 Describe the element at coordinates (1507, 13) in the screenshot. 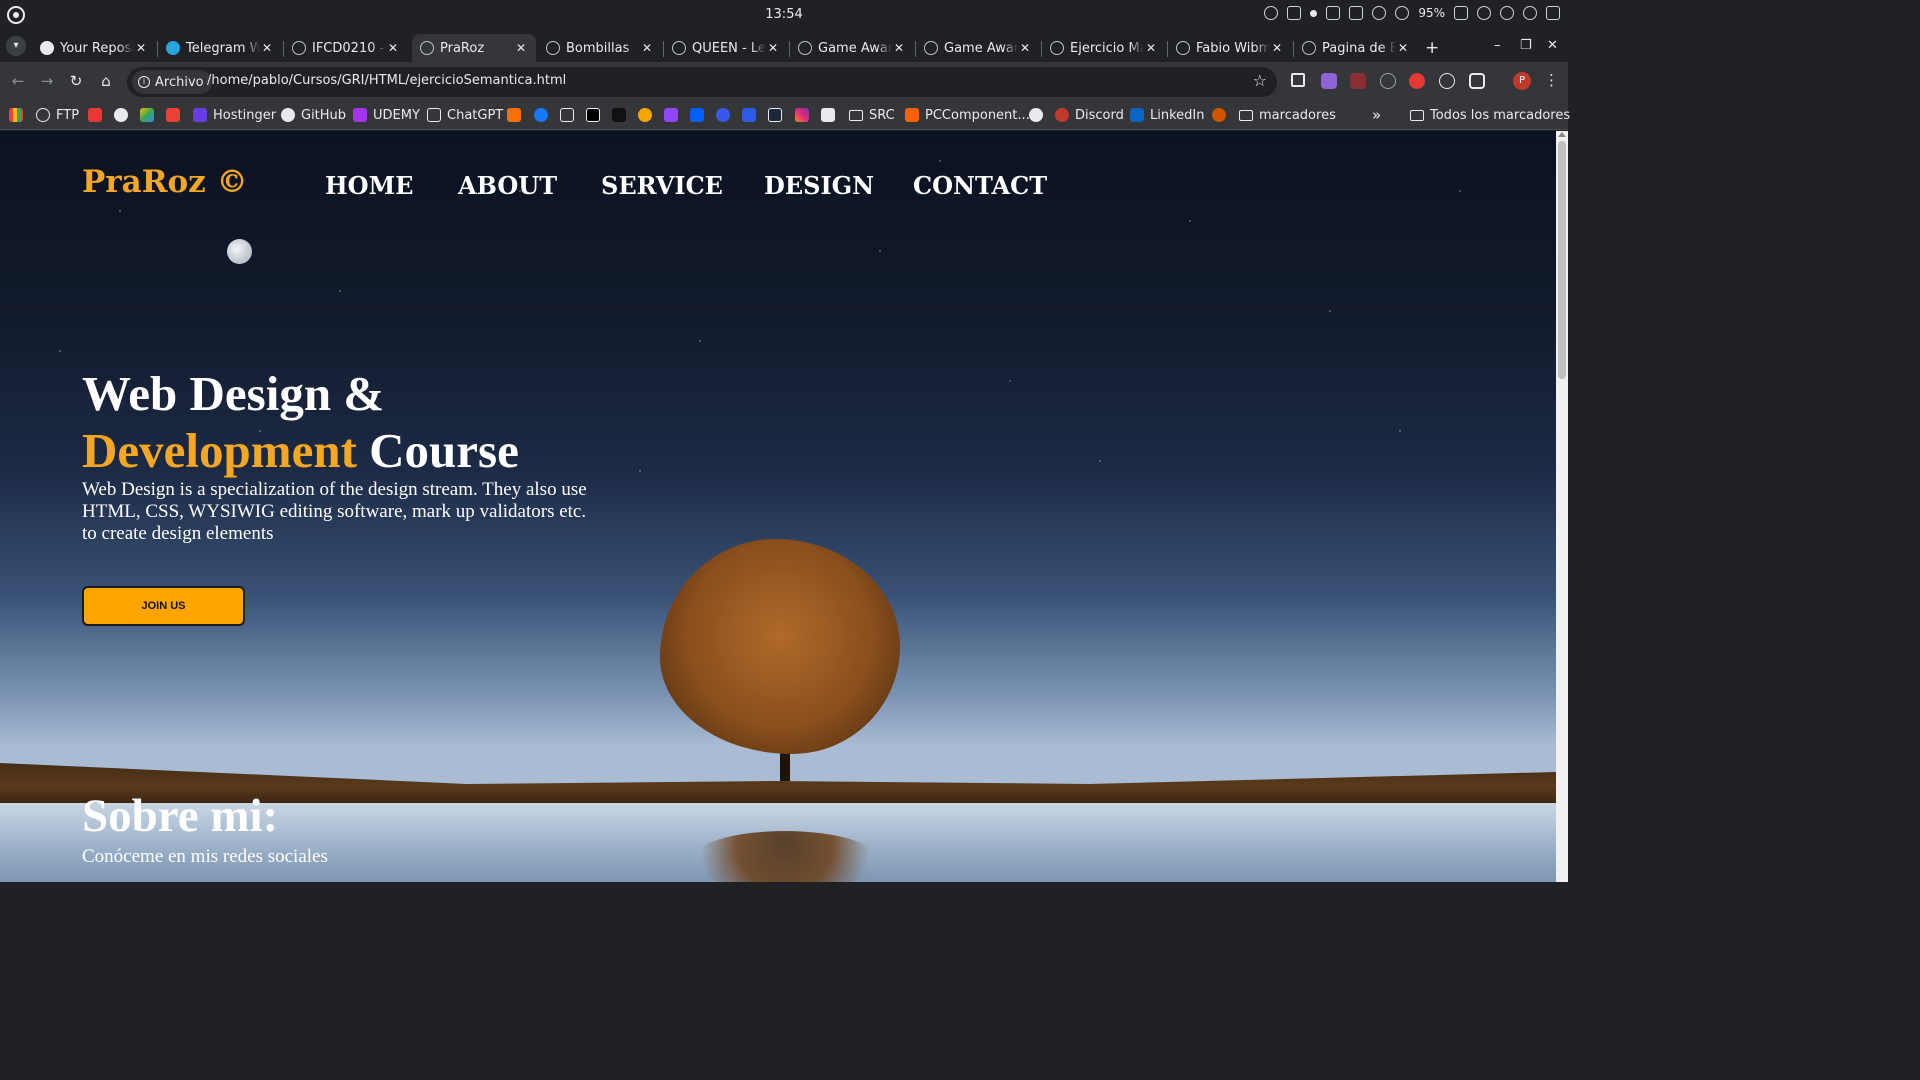

I see `bluetooth-icon` at that location.